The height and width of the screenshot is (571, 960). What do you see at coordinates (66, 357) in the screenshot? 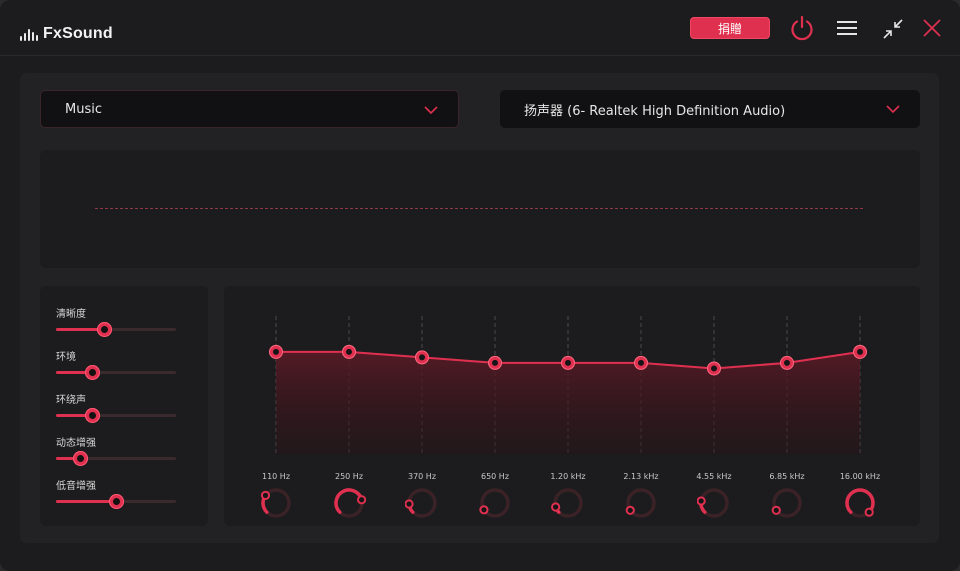
I see `effect-label: 环境` at bounding box center [66, 357].